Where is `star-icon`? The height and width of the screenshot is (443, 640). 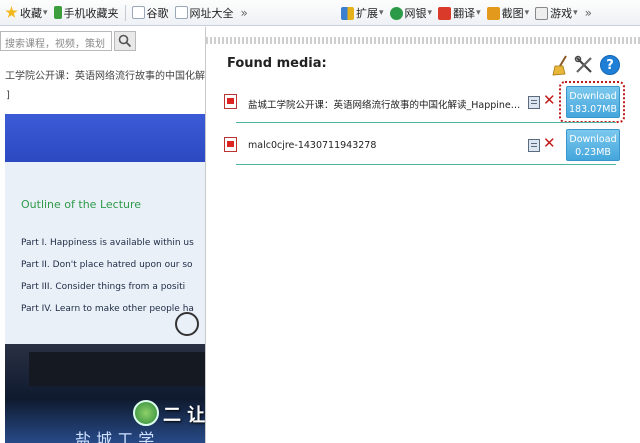
star-icon is located at coordinates (11, 12).